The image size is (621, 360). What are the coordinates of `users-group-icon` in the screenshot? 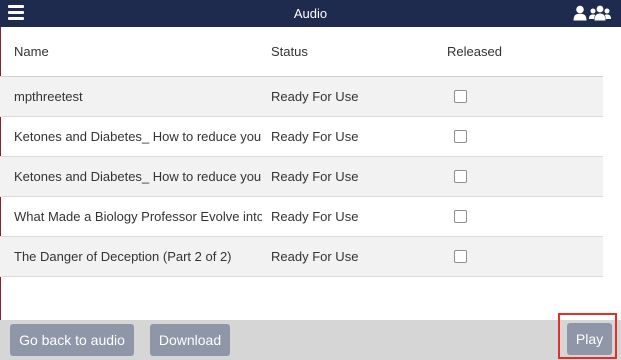 It's located at (600, 13).